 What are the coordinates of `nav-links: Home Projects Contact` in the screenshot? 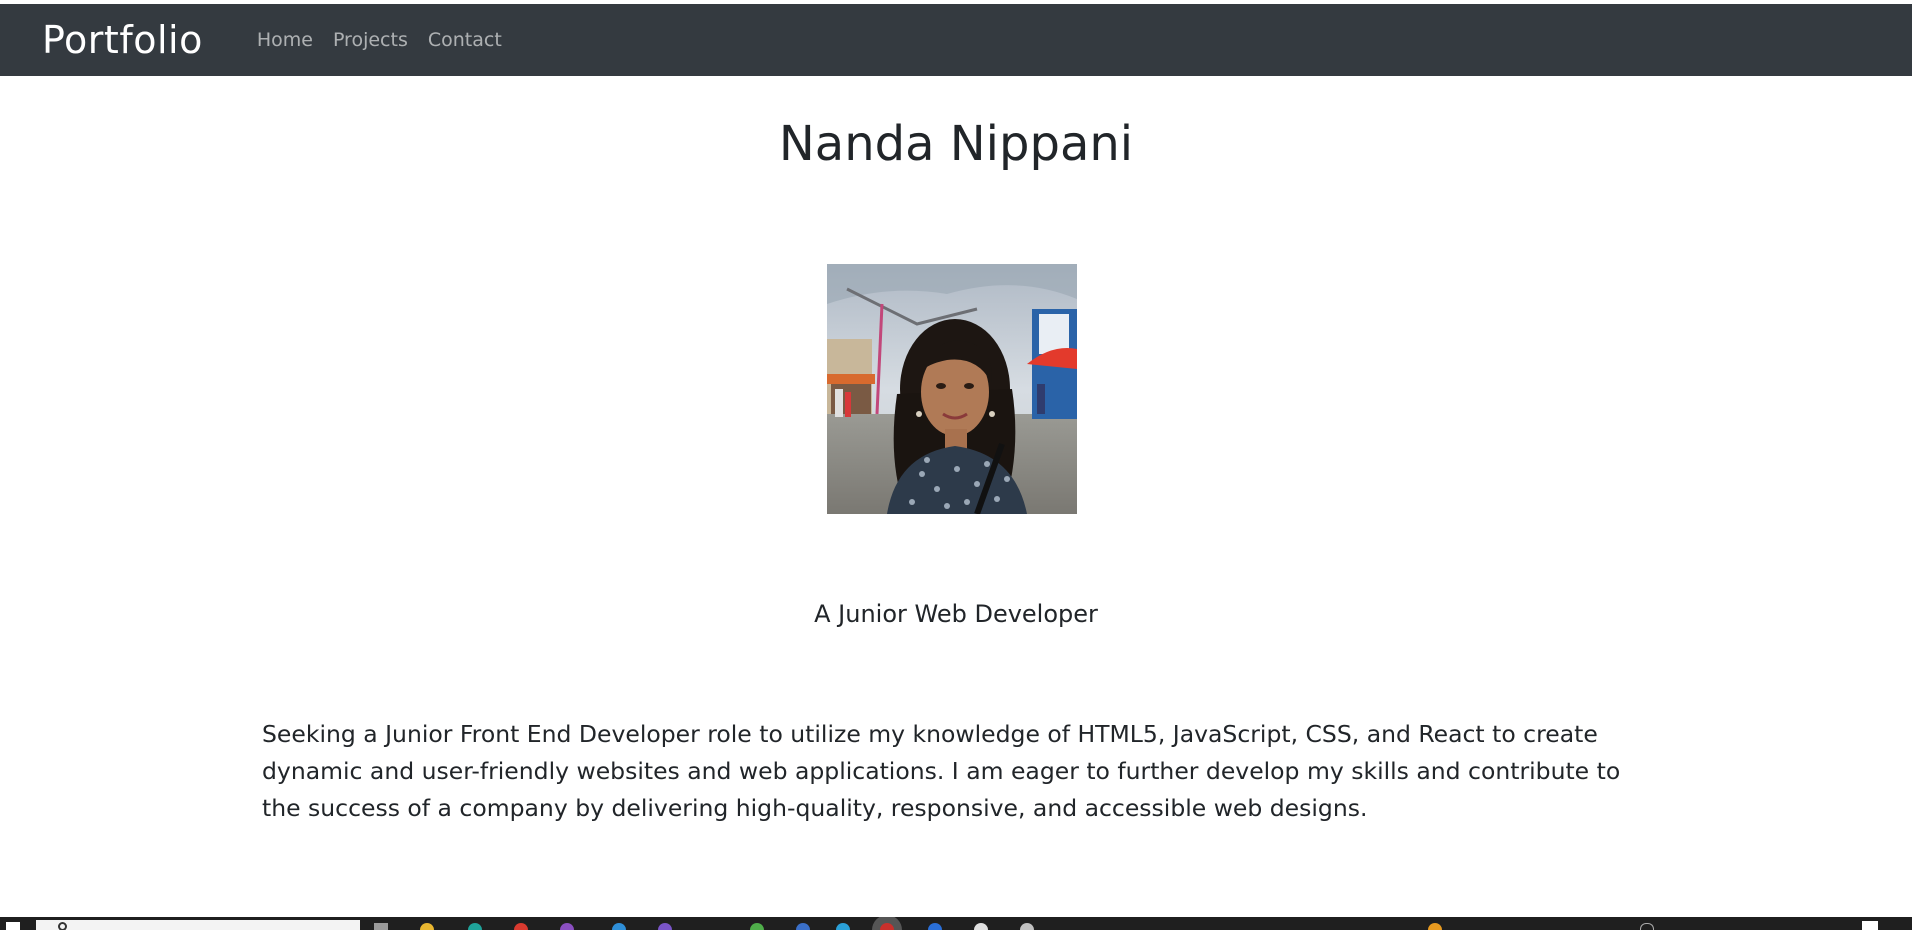 It's located at (379, 40).